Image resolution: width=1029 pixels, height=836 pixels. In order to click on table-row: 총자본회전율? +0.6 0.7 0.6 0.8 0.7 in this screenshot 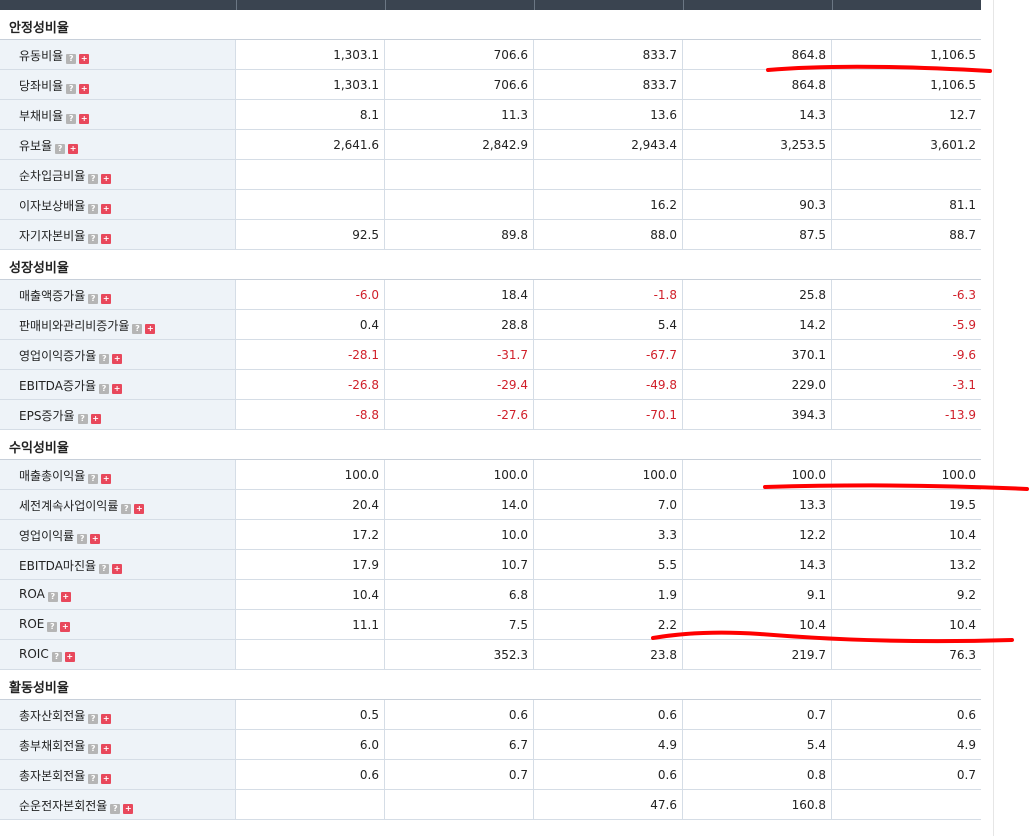, I will do `click(490, 775)`.